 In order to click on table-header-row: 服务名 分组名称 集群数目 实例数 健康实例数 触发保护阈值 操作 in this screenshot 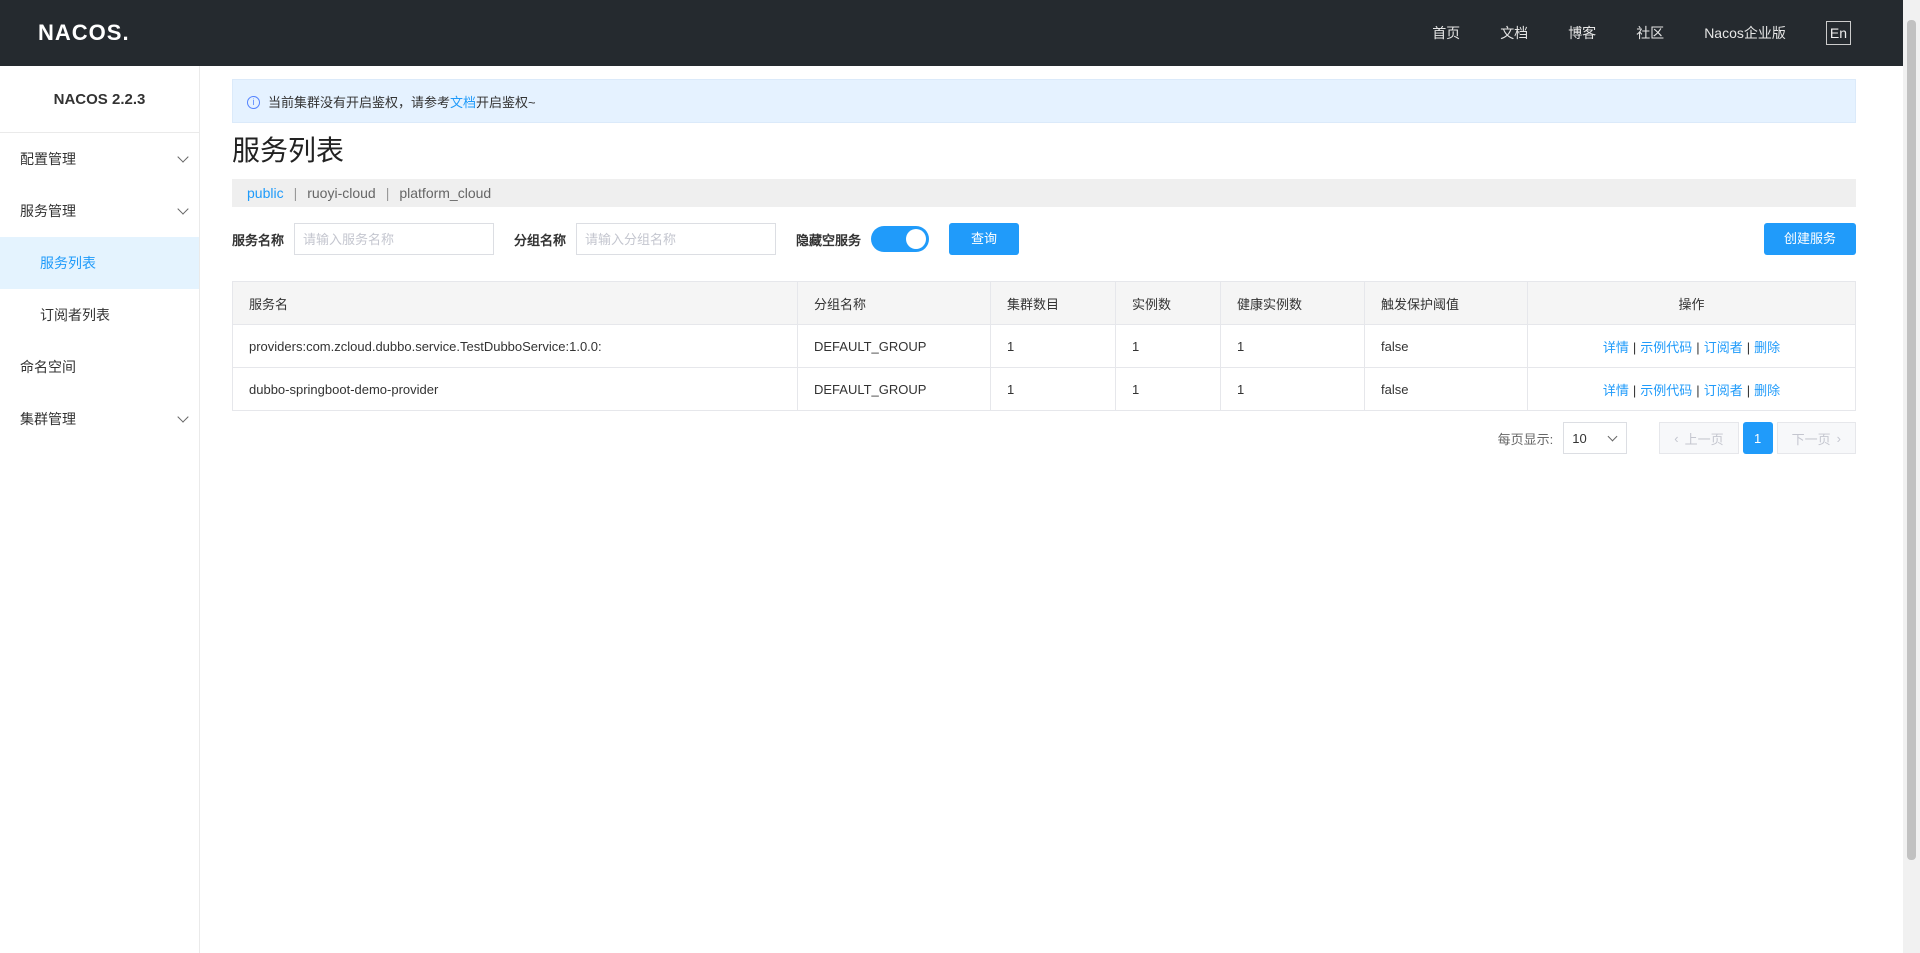, I will do `click(1044, 303)`.